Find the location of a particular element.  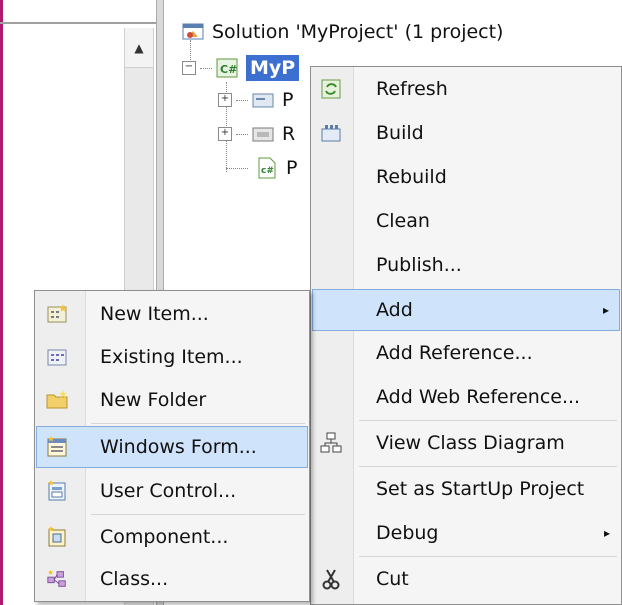

menu-item-label: Debug is located at coordinates (407, 533).